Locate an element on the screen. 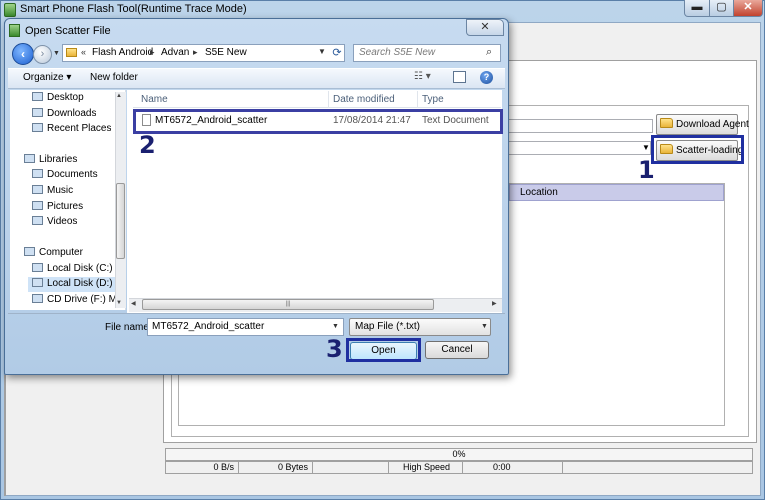  nav-item-label: Local Disk (C:) is located at coordinates (80, 268).